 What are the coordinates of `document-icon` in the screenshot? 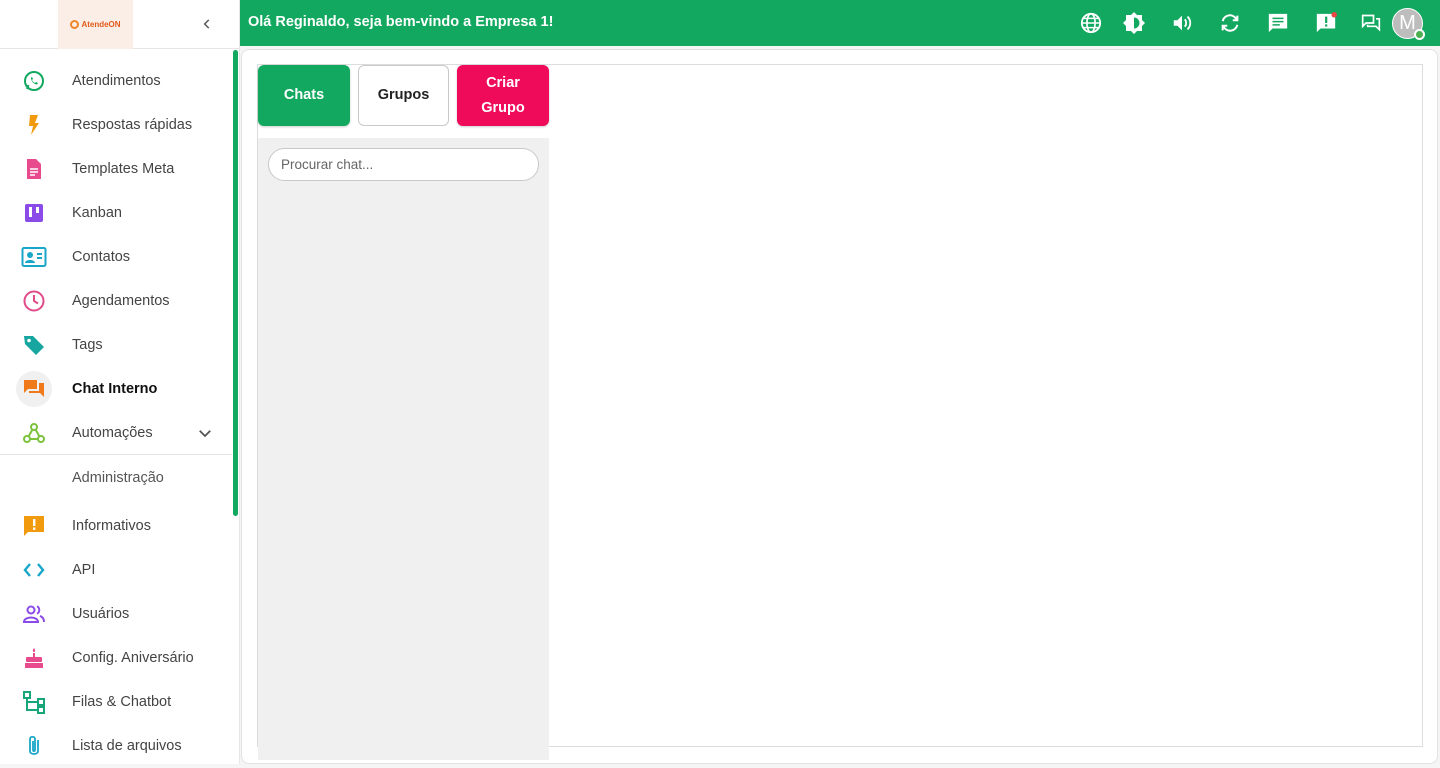 It's located at (34, 169).